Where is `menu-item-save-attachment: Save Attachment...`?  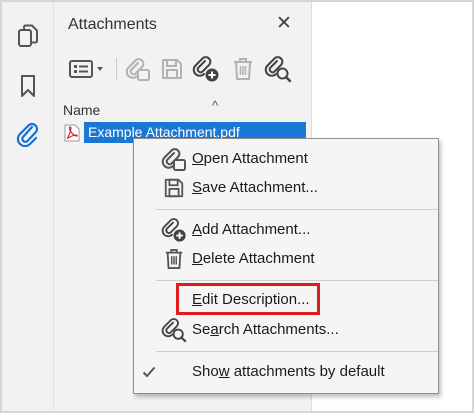
menu-item-save-attachment: Save Attachment... is located at coordinates (286, 188).